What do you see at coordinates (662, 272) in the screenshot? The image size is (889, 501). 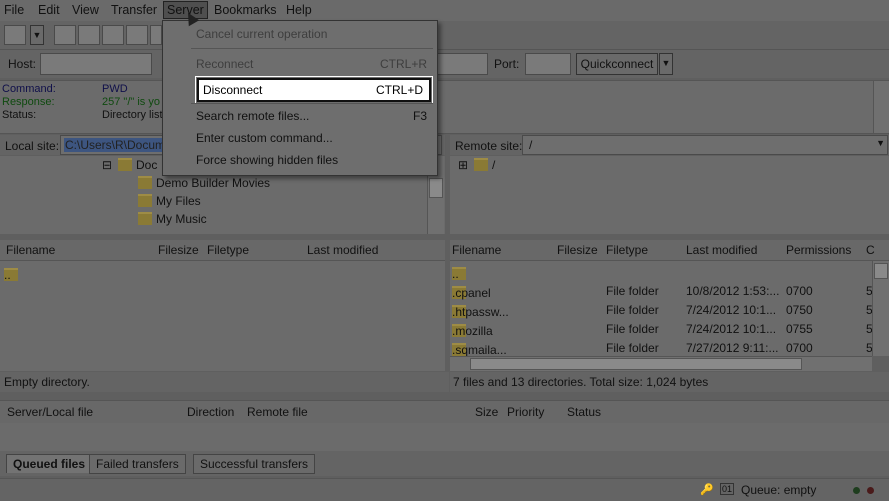 I see `table-row: ..` at bounding box center [662, 272].